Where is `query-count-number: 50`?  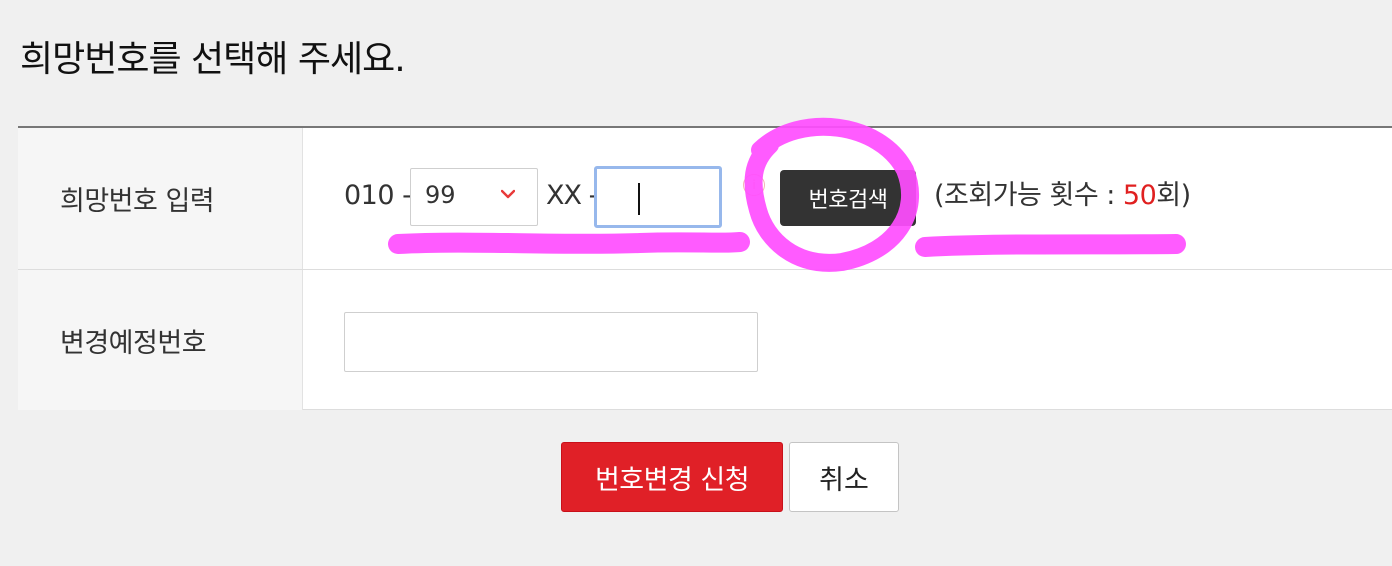
query-count-number: 50 is located at coordinates (1139, 195).